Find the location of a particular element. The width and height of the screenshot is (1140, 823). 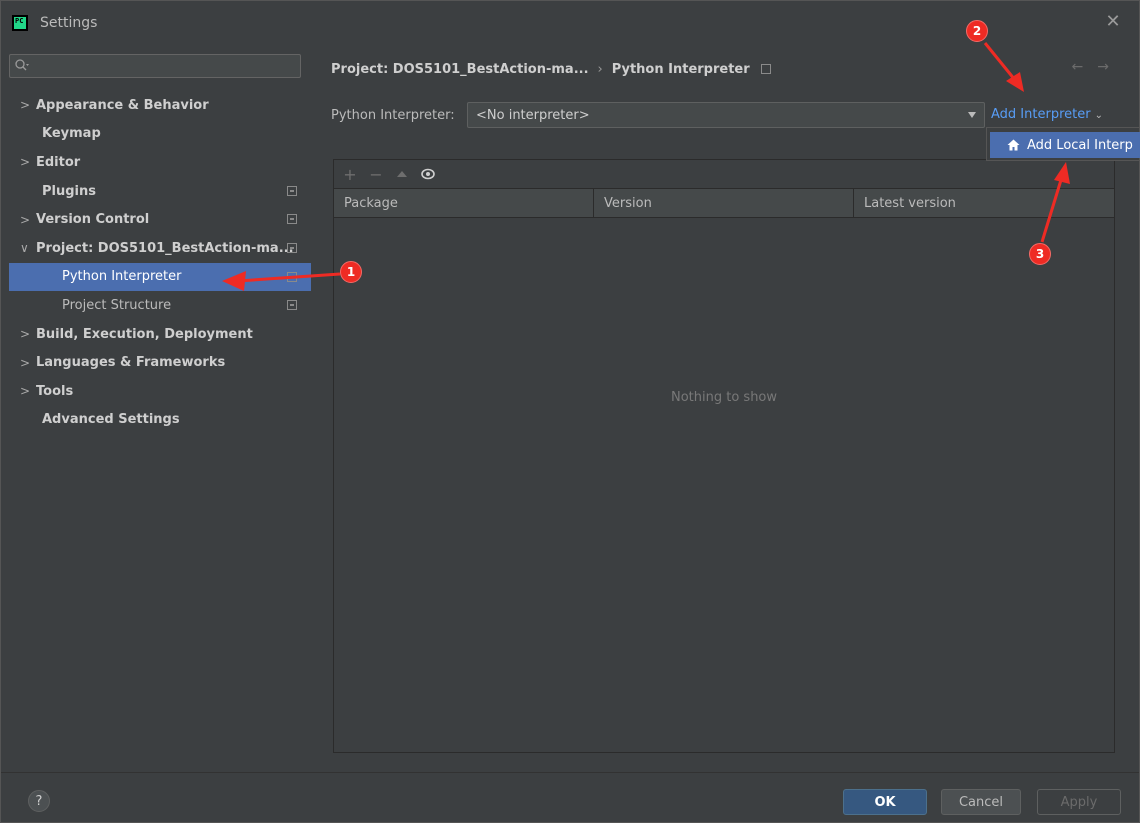

pycharm-logo-icon: PC is located at coordinates (20, 23).